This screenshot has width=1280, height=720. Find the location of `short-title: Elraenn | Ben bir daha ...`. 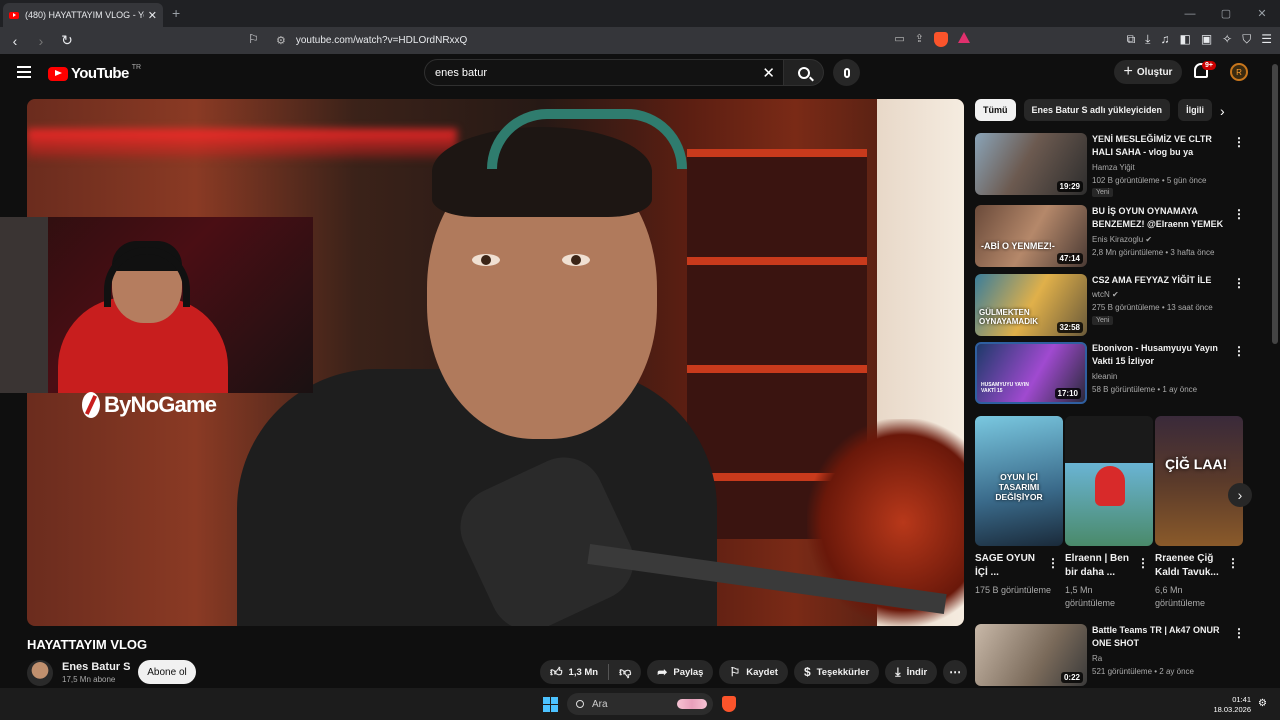

short-title: Elraenn | Ben bir daha ... is located at coordinates (1097, 565).